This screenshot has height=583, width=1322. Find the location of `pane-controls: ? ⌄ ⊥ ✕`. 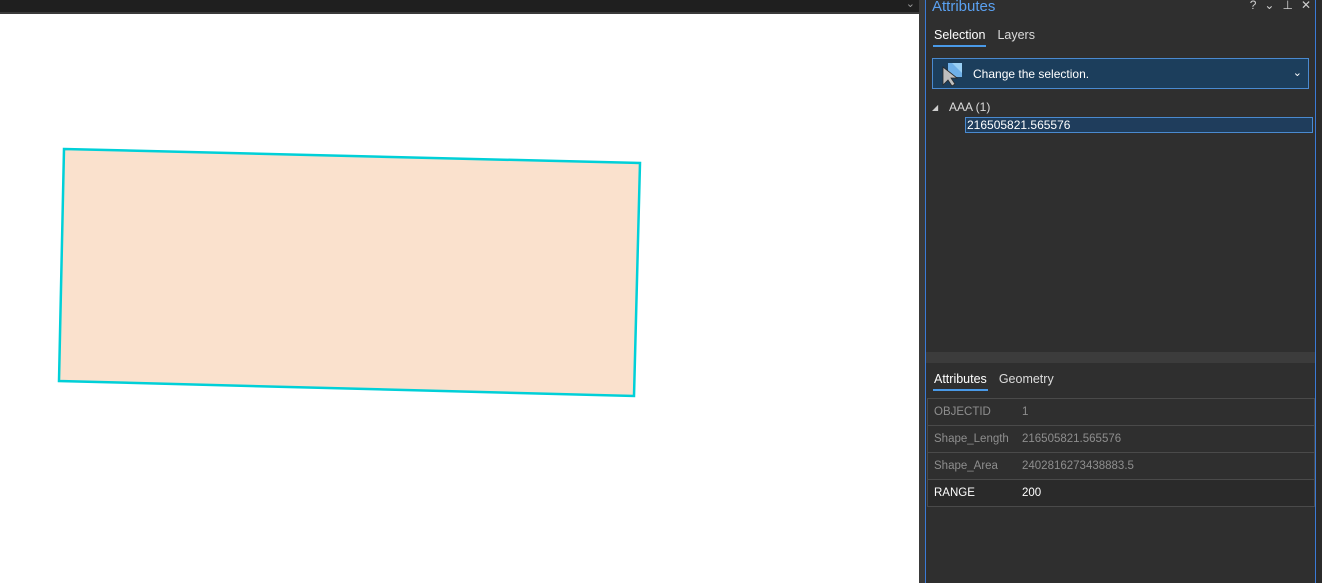

pane-controls: ? ⌄ ⊥ ✕ is located at coordinates (1280, 6).